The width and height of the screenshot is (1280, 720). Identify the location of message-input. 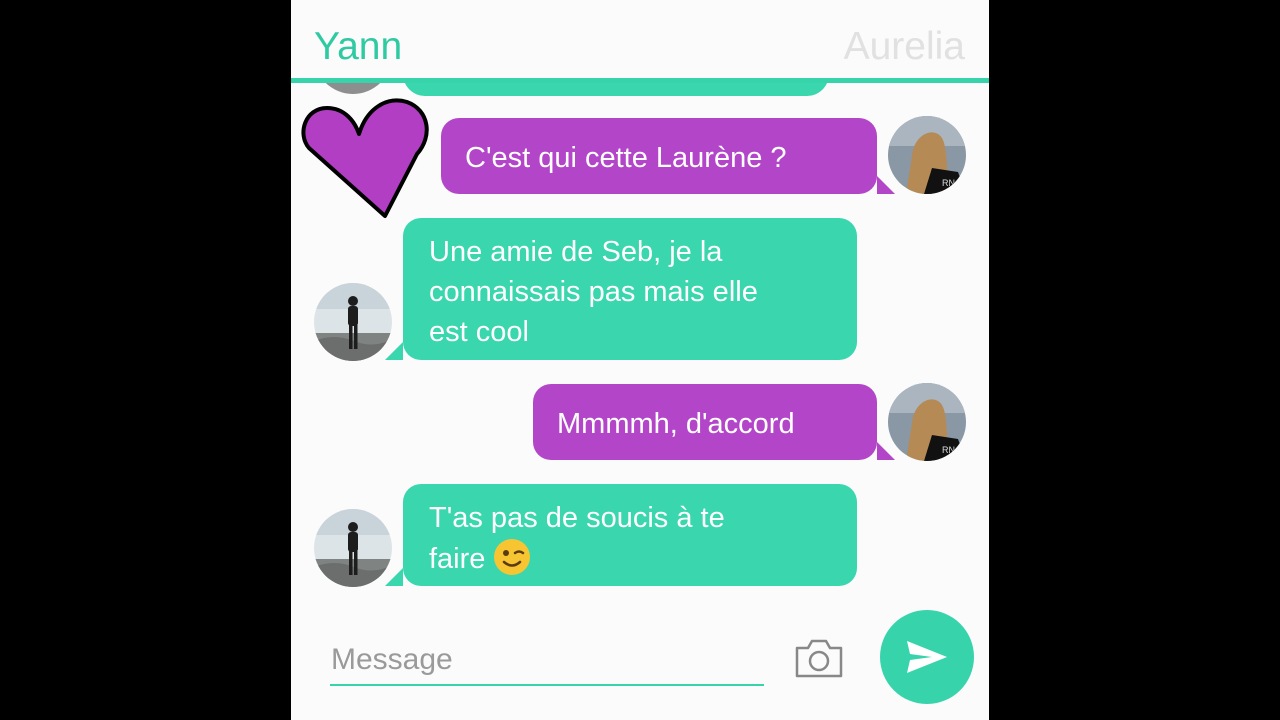
(541, 660).